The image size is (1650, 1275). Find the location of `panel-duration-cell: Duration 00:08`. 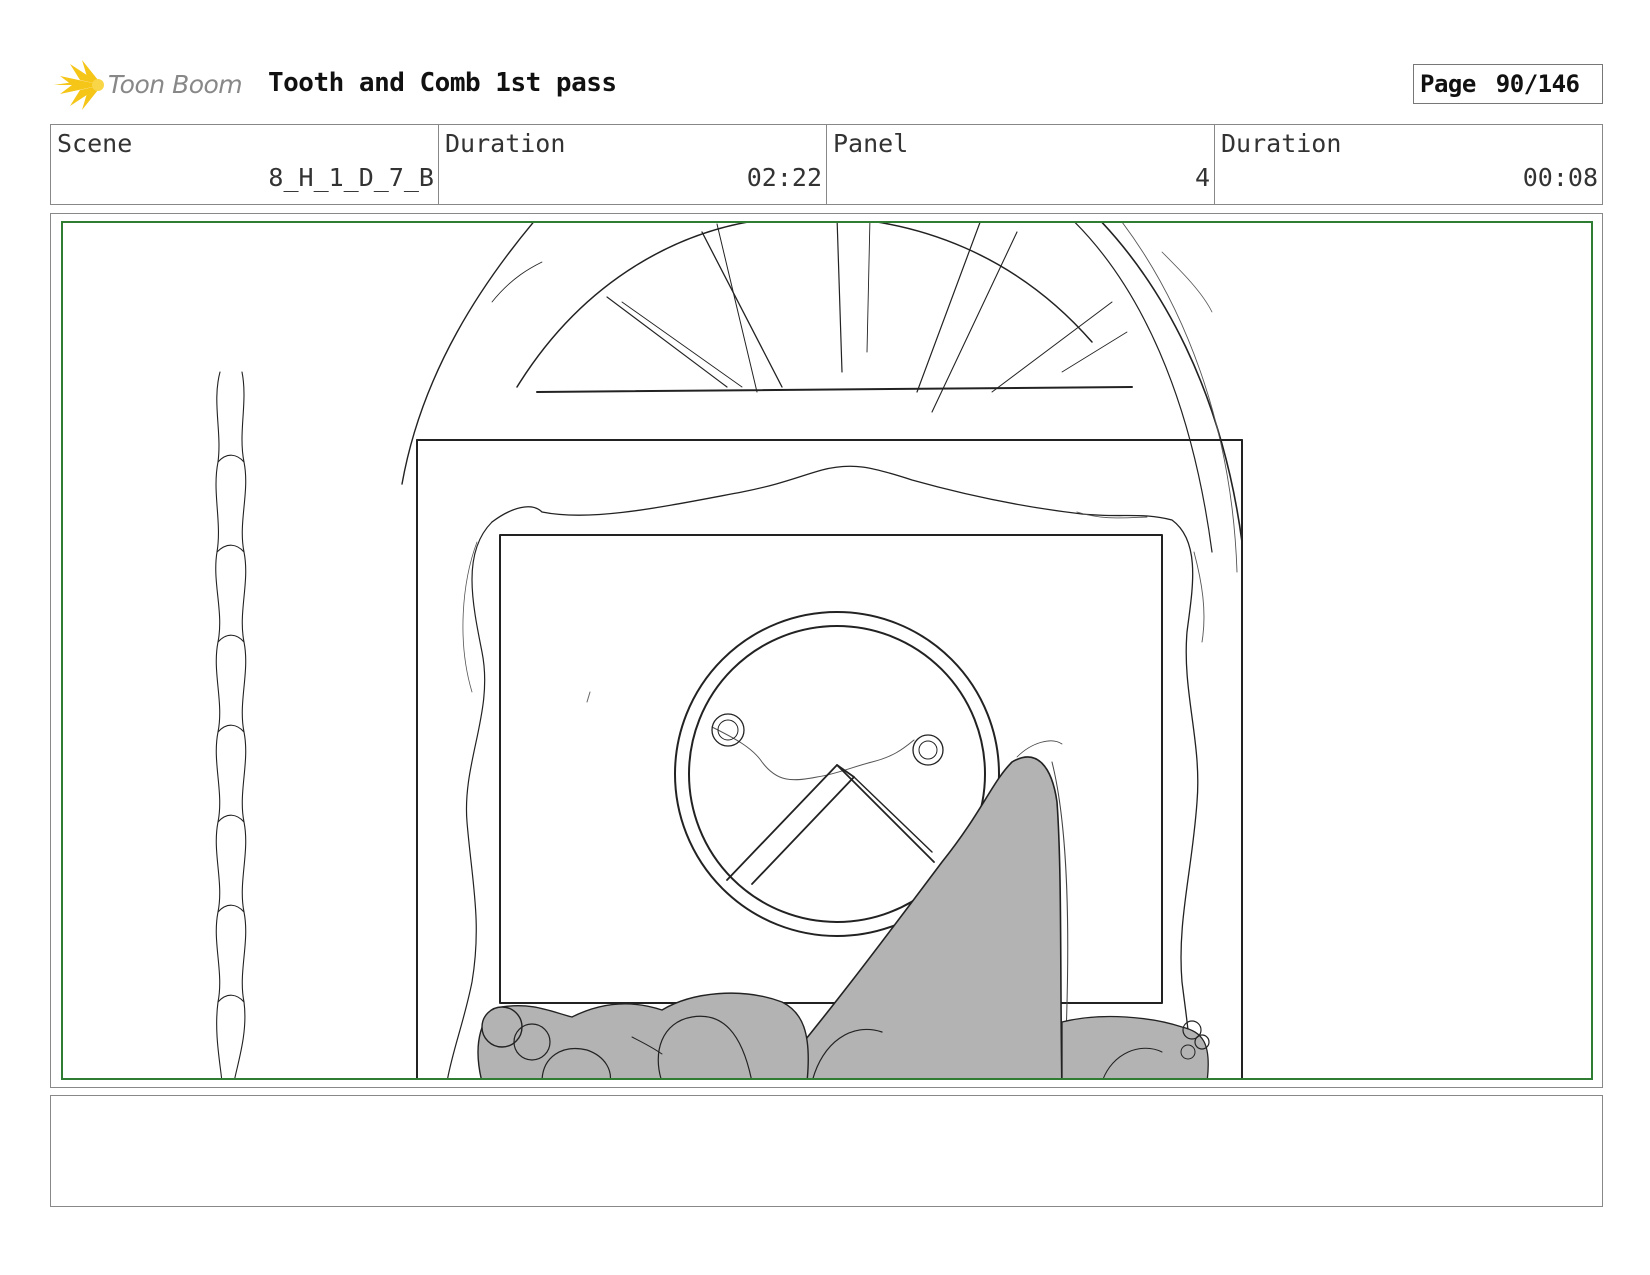

panel-duration-cell: Duration 00:08 is located at coordinates (1408, 164).